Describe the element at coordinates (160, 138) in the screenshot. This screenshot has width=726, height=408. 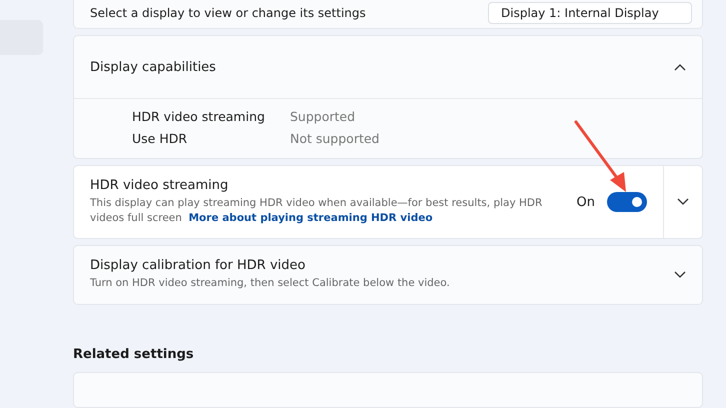
I see `capability-name: Use HDR` at that location.